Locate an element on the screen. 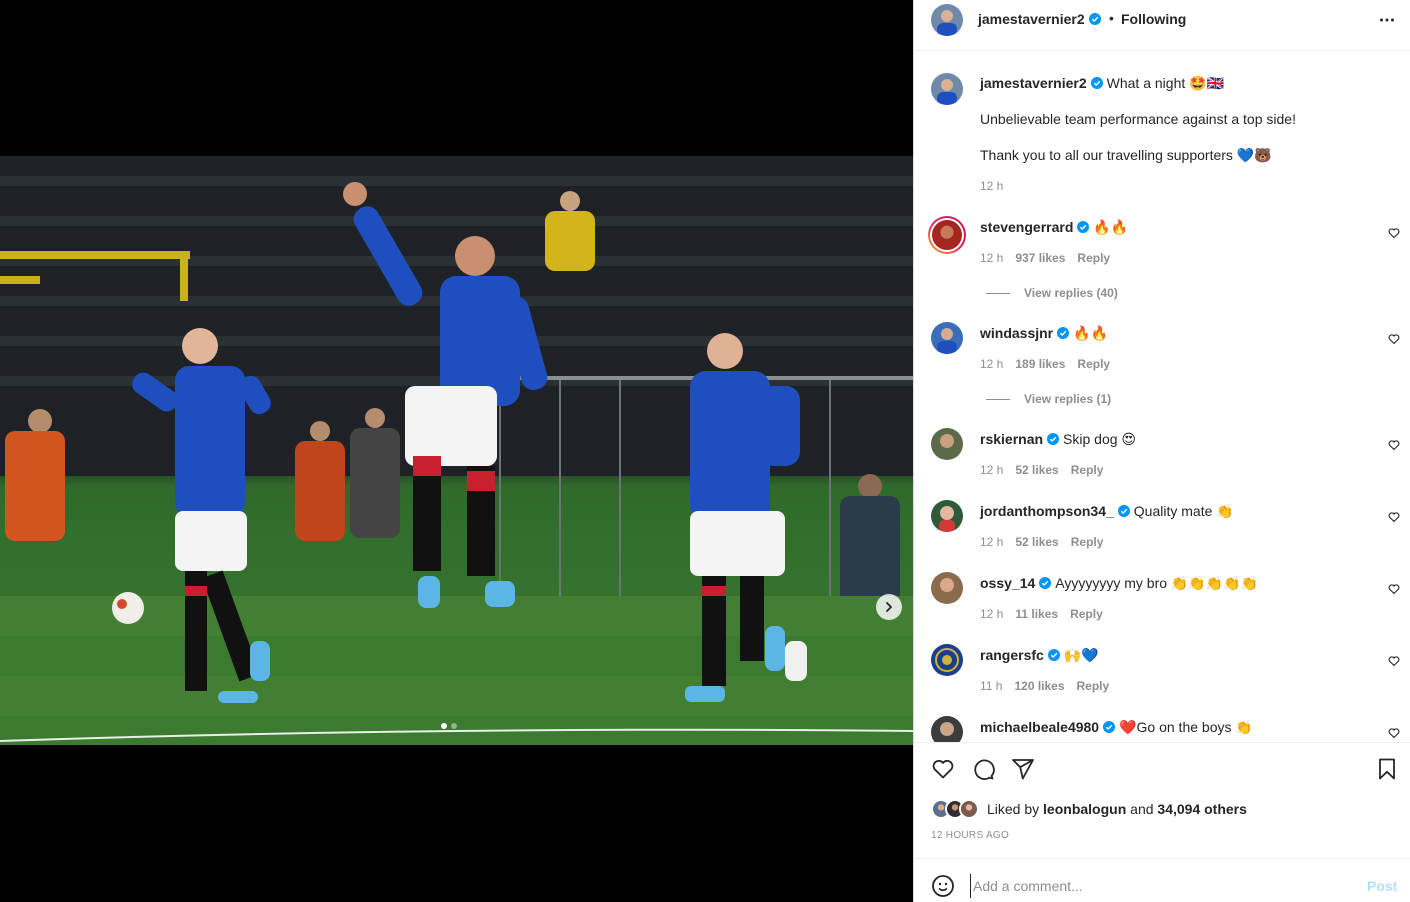 The image size is (1410, 902). caption-author-username: jamestavernier2 is located at coordinates (1033, 83).